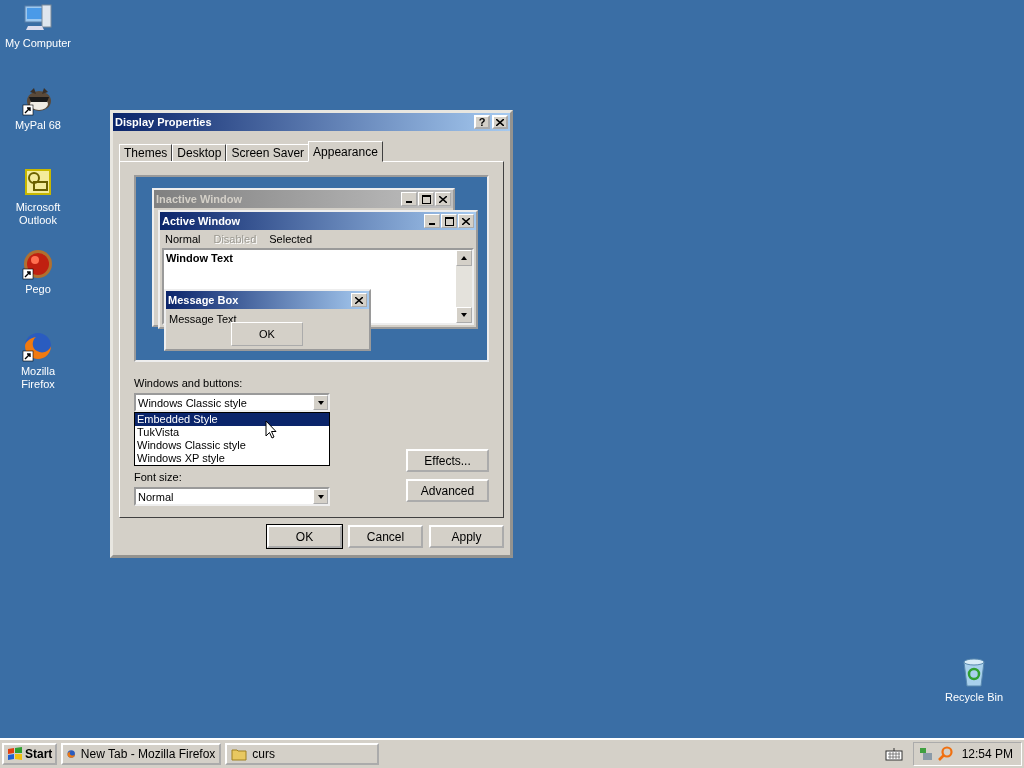 This screenshot has height=768, width=1024. What do you see at coordinates (199, 258) in the screenshot?
I see `window-text: Window Text` at bounding box center [199, 258].